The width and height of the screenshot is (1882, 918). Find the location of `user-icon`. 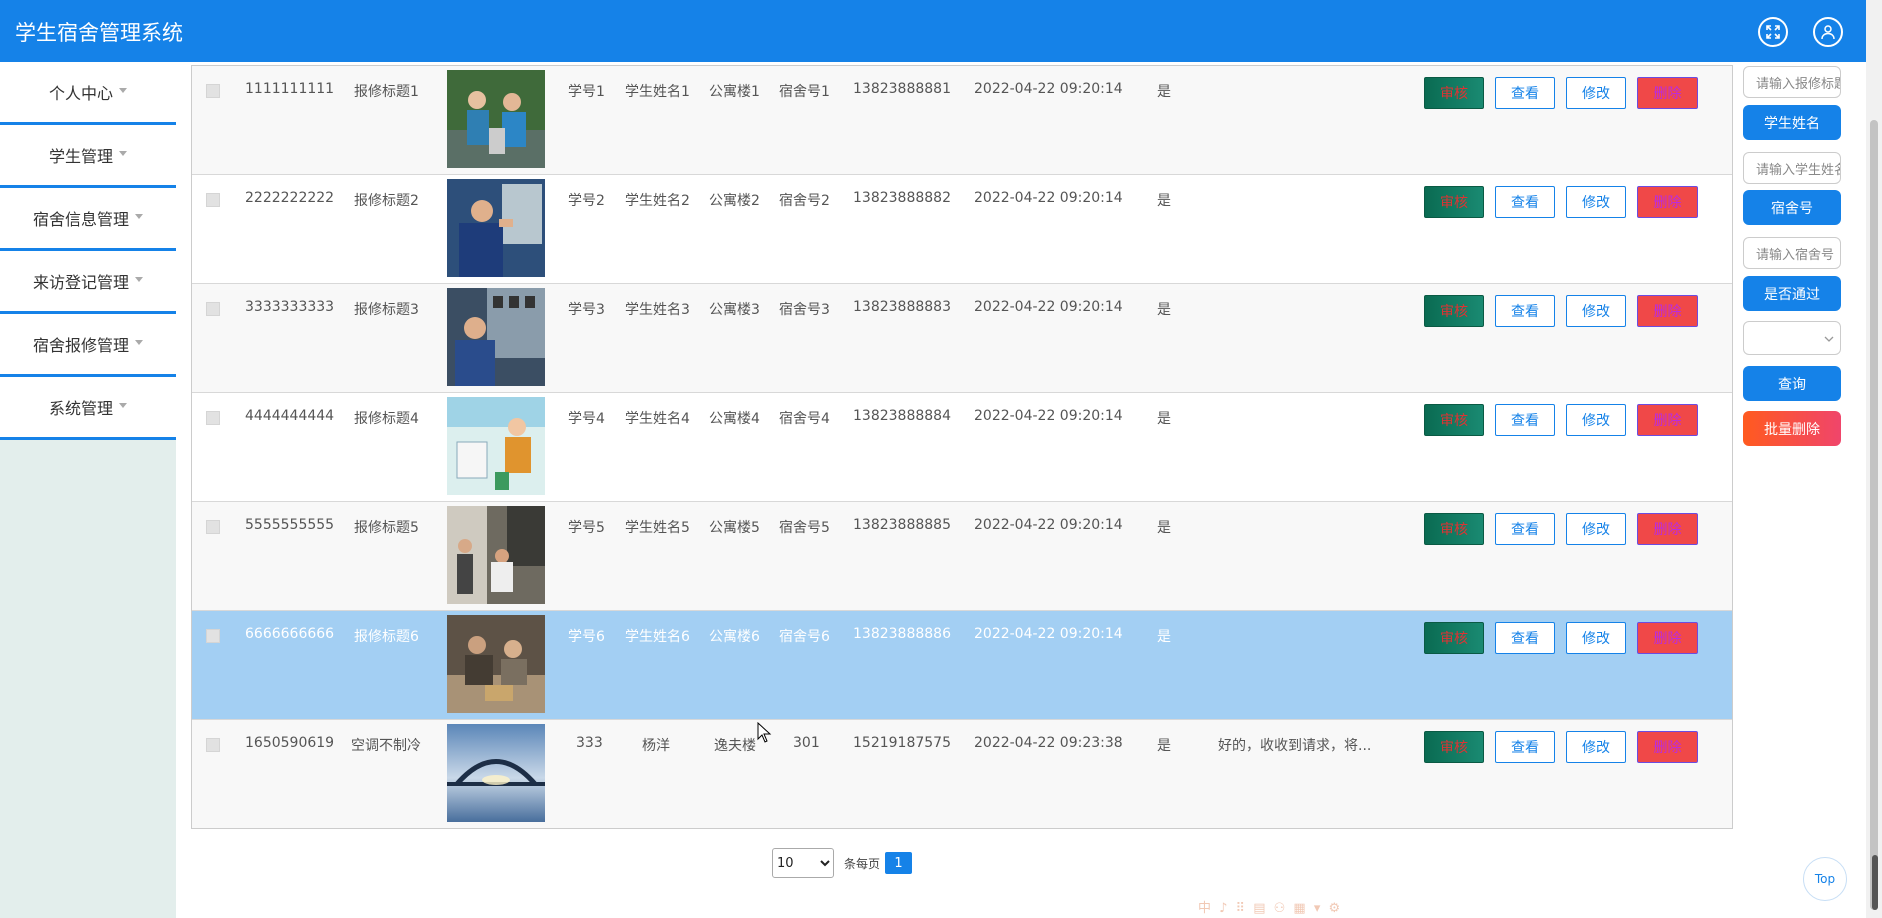

user-icon is located at coordinates (1828, 32).